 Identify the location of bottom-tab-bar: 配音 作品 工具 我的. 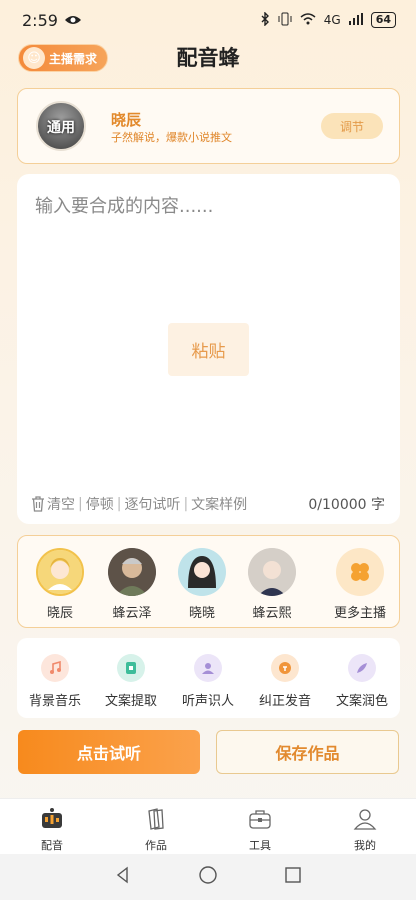
(208, 826).